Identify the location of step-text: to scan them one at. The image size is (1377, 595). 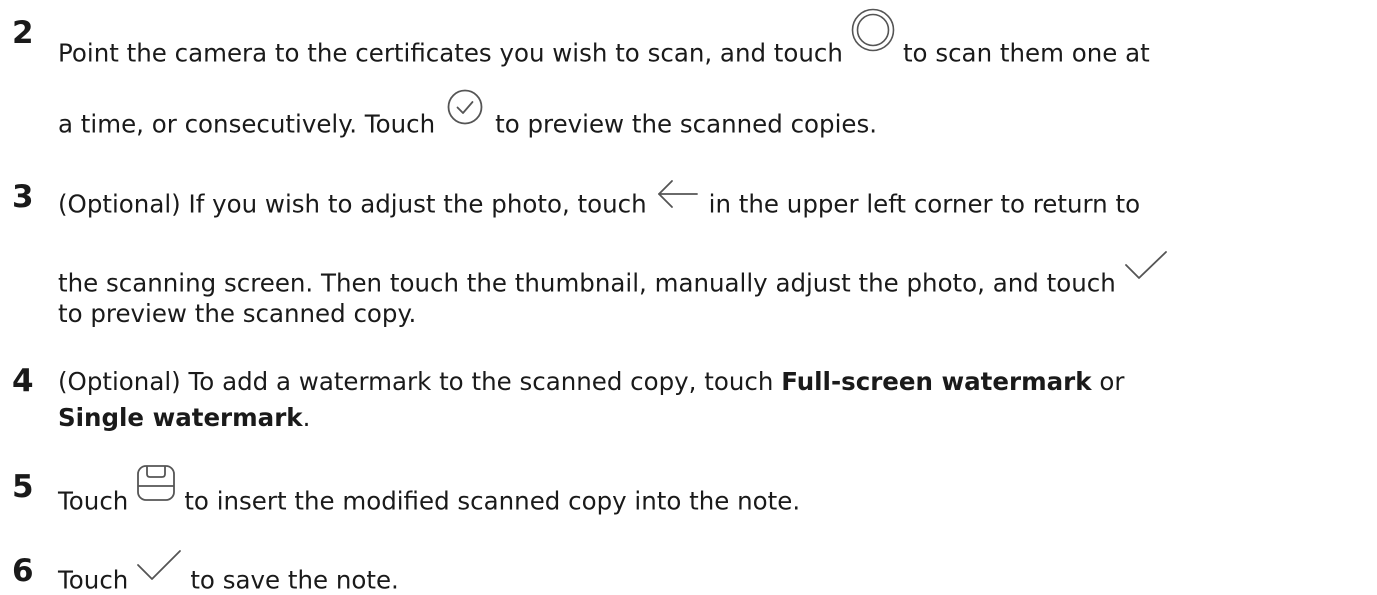
(1026, 53).